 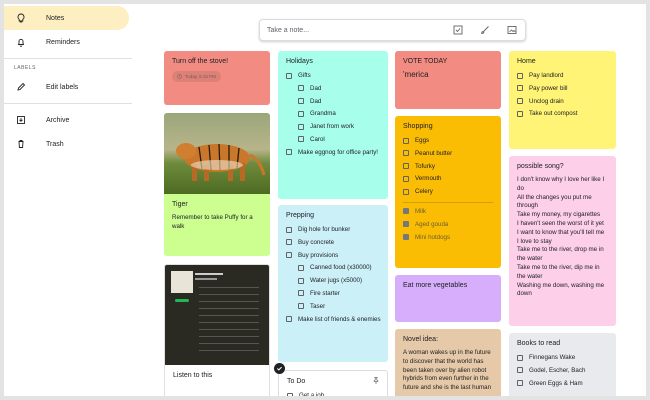 I want to click on note-title: Novel idea:, so click(x=421, y=339).